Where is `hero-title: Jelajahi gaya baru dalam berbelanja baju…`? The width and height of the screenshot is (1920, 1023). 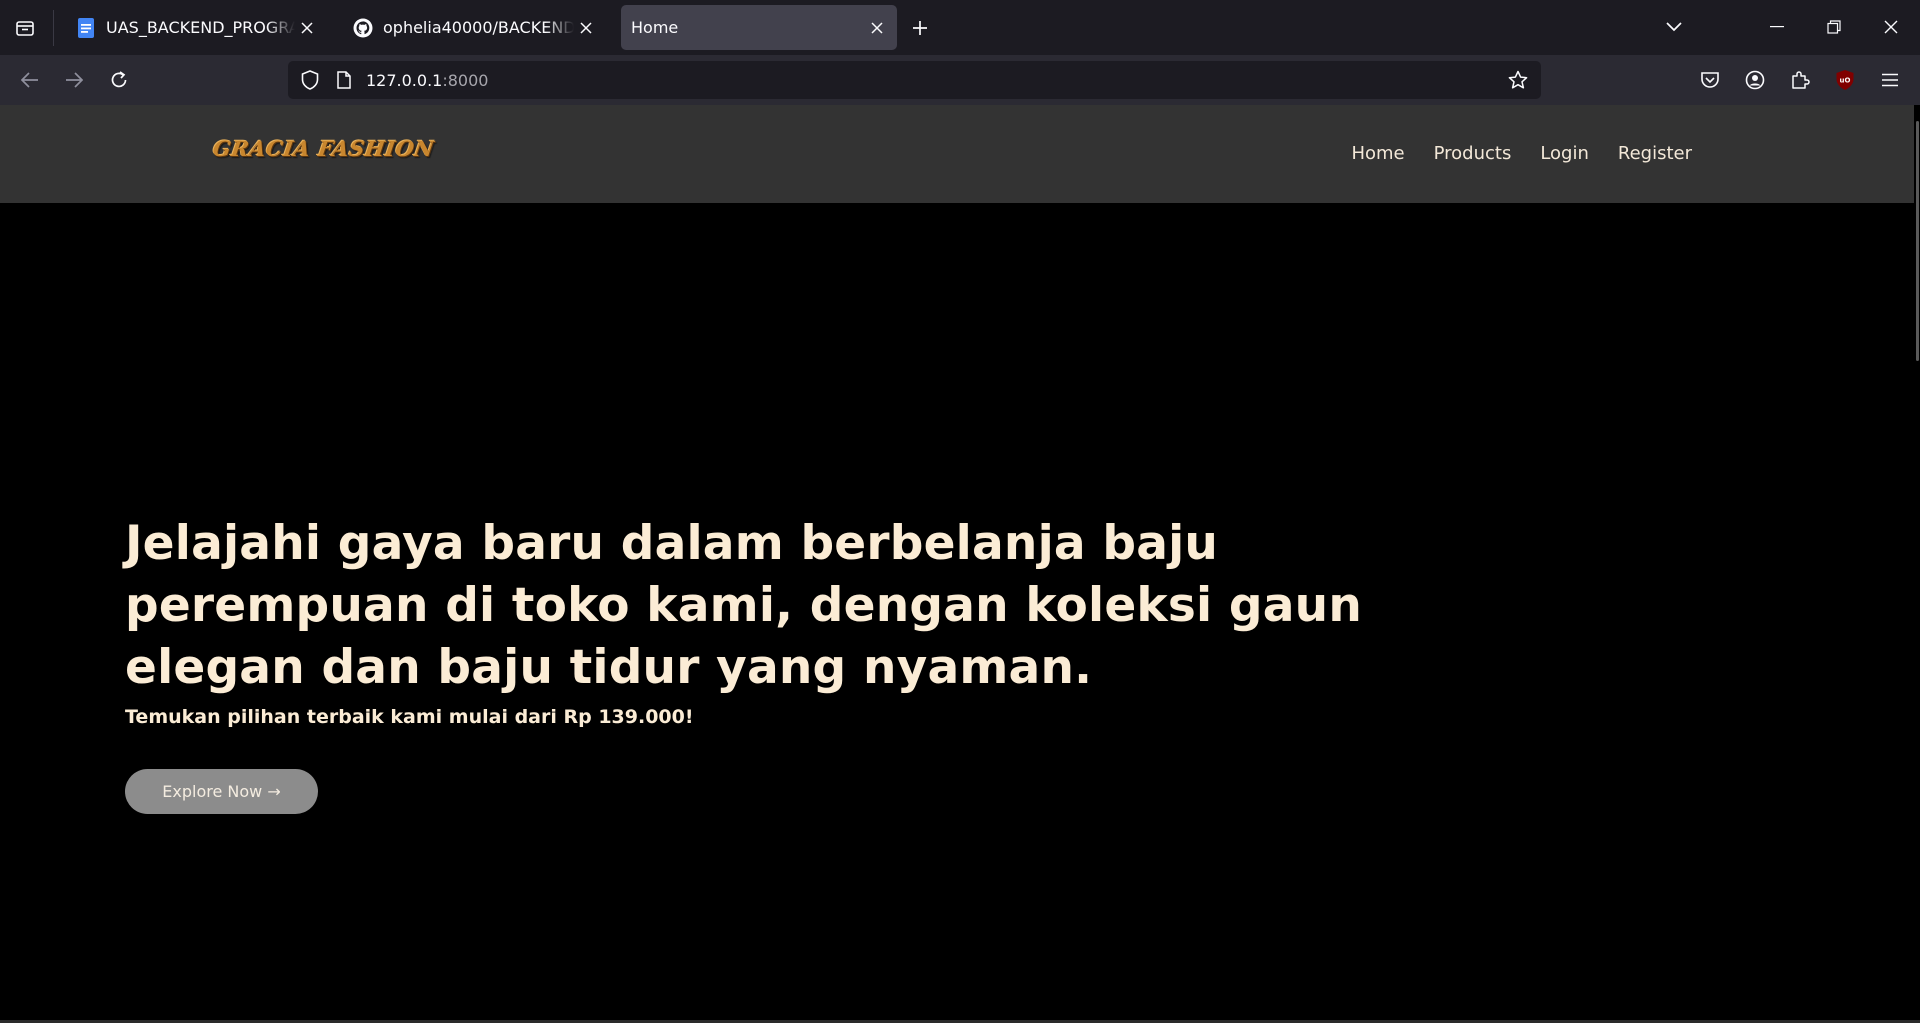 hero-title: Jelajahi gaya baru dalam berbelanja baju… is located at coordinates (744, 605).